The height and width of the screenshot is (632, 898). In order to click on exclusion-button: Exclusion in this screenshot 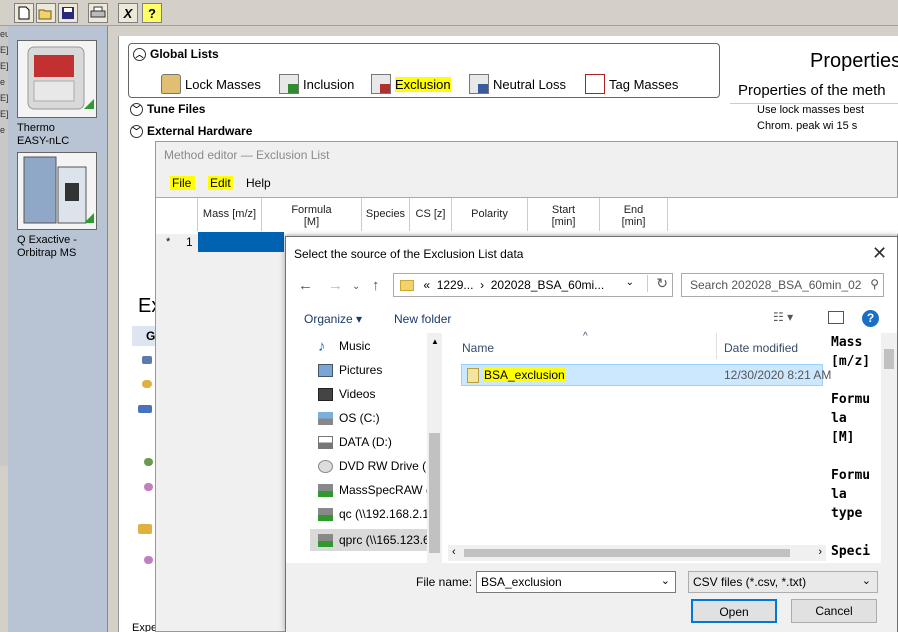, I will do `click(411, 84)`.